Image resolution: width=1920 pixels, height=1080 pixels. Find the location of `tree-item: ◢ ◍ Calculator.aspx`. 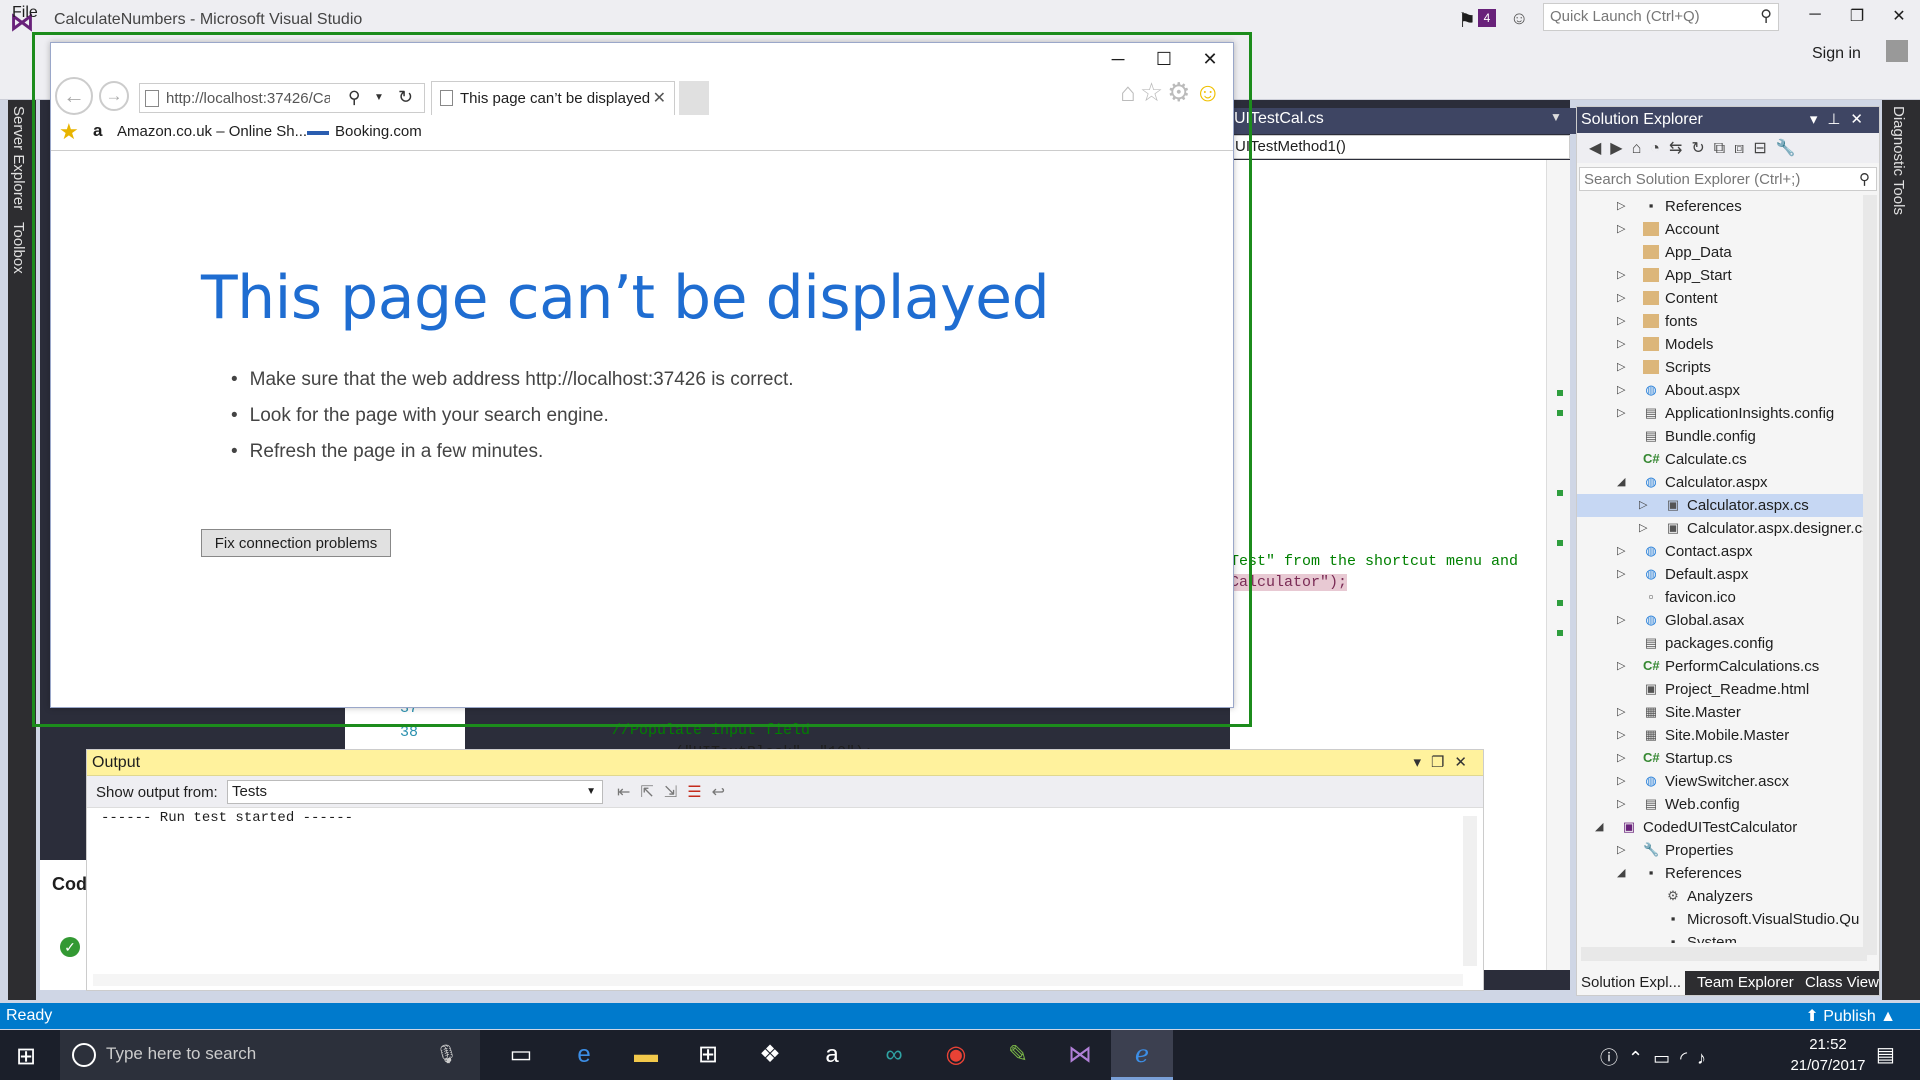

tree-item: ◢ ◍ Calculator.aspx is located at coordinates (1720, 482).